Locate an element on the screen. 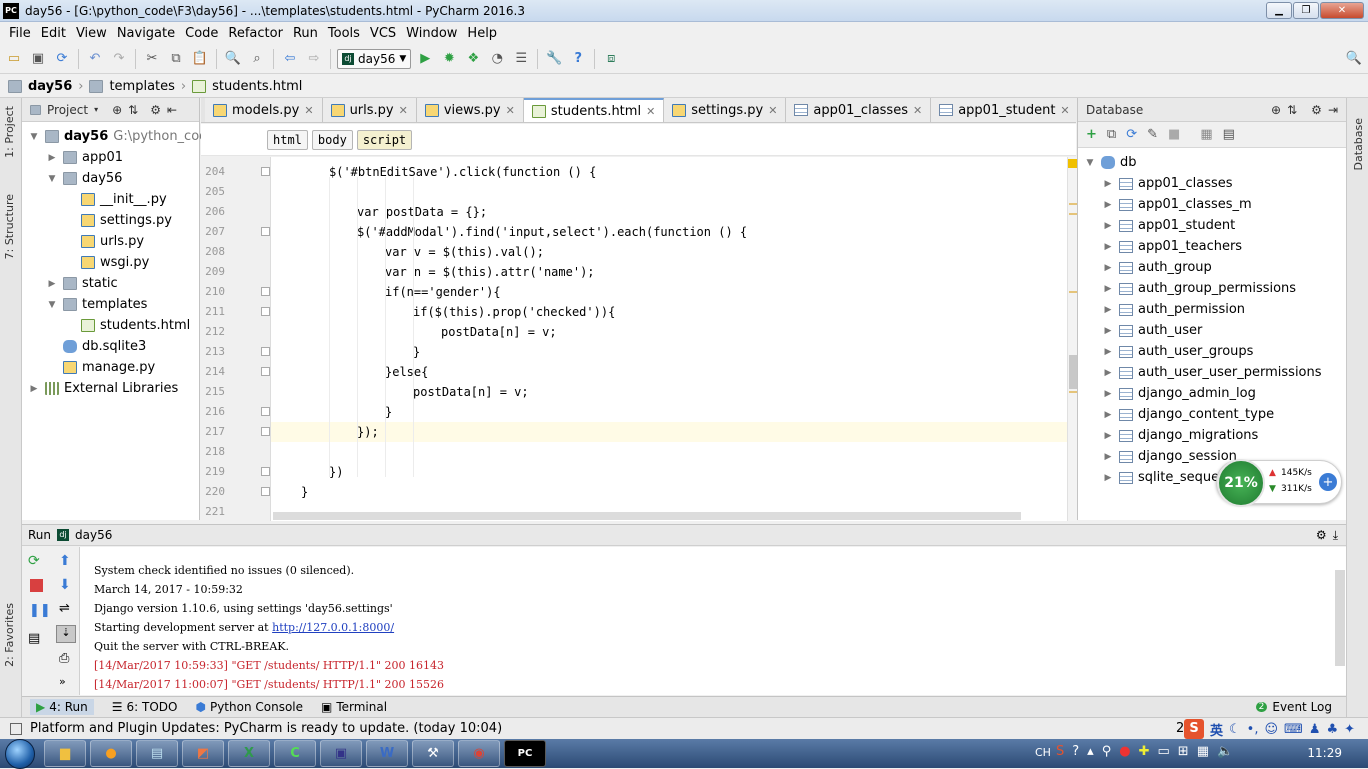  plugin-icon: ⧈ is located at coordinates (611, 59).